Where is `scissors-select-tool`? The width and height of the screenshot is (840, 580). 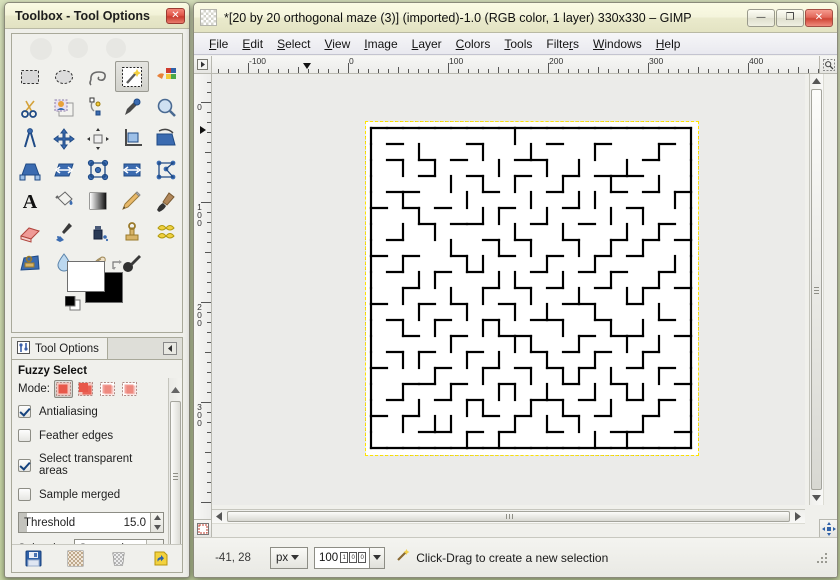
scissors-select-tool is located at coordinates (30, 107).